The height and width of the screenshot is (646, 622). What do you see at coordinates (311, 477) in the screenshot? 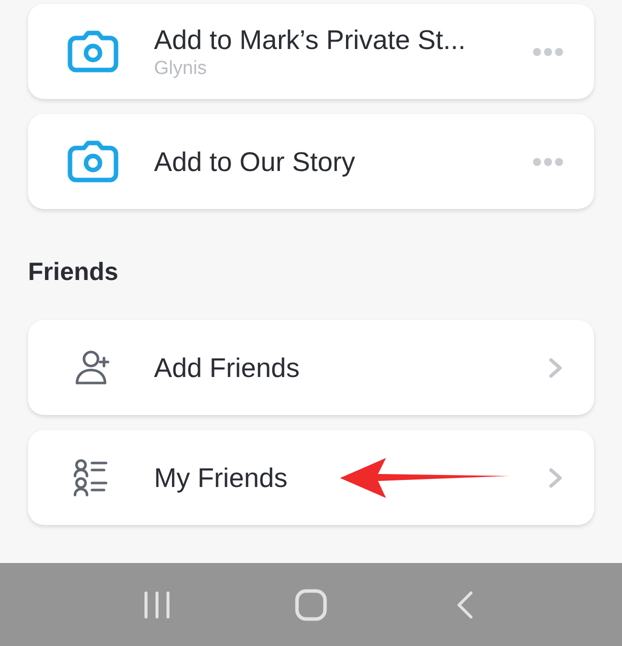
I see `list-card: My Friends` at bounding box center [311, 477].